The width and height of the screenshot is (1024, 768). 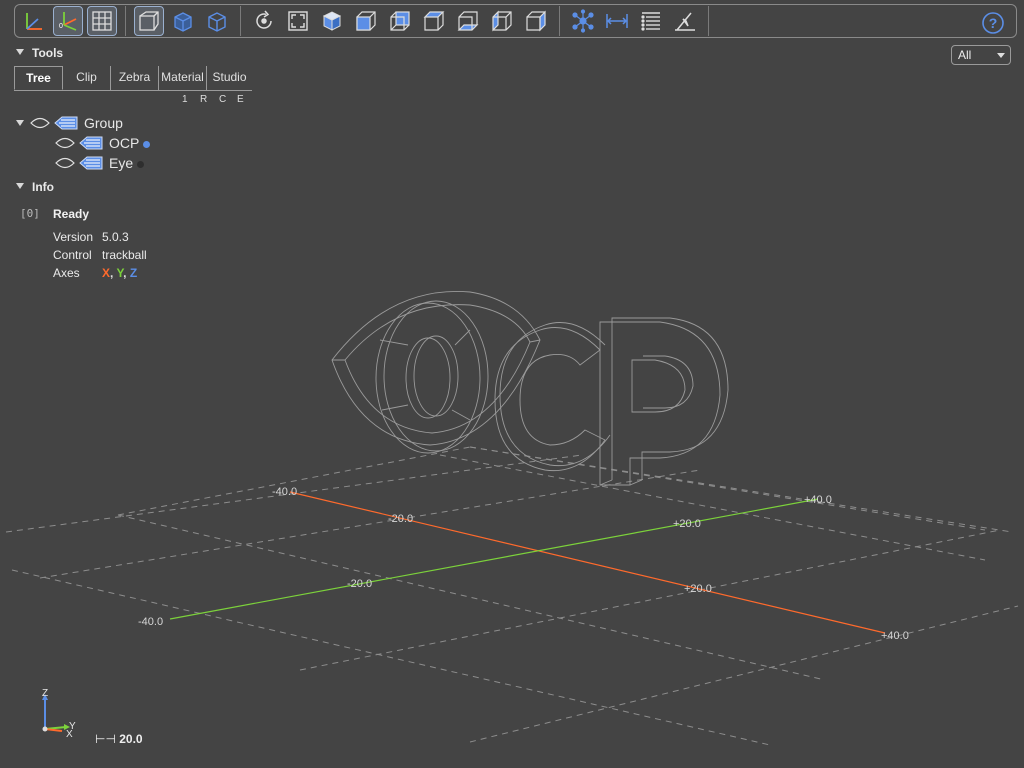 What do you see at coordinates (229, 78) in the screenshot?
I see `tab-studio: Studio` at bounding box center [229, 78].